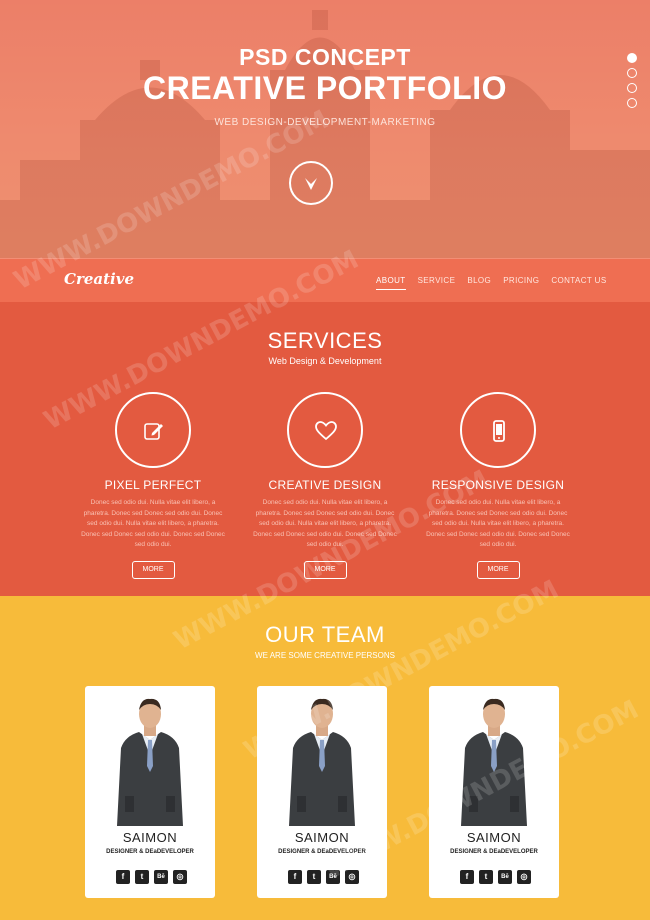 This screenshot has width=650, height=920. What do you see at coordinates (479, 283) in the screenshot?
I see `nav-link-blog: BLOG` at bounding box center [479, 283].